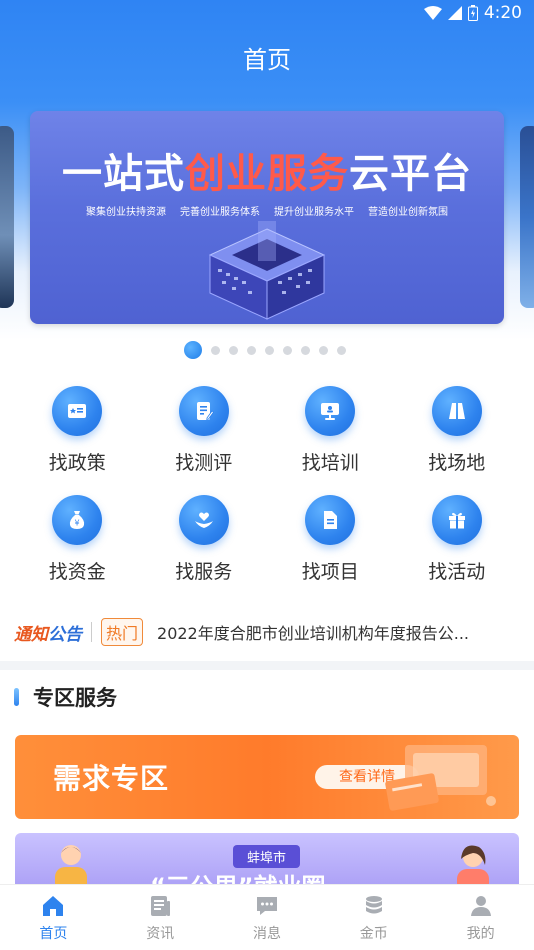 The width and height of the screenshot is (534, 950). Describe the element at coordinates (472, 13) in the screenshot. I see `battery-icon` at that location.